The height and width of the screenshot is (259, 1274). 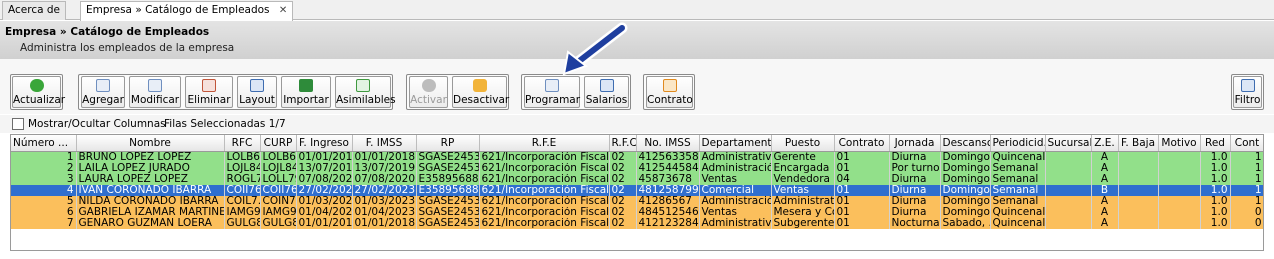 What do you see at coordinates (915, 168) in the screenshot?
I see `table-cell: Por turnos` at bounding box center [915, 168].